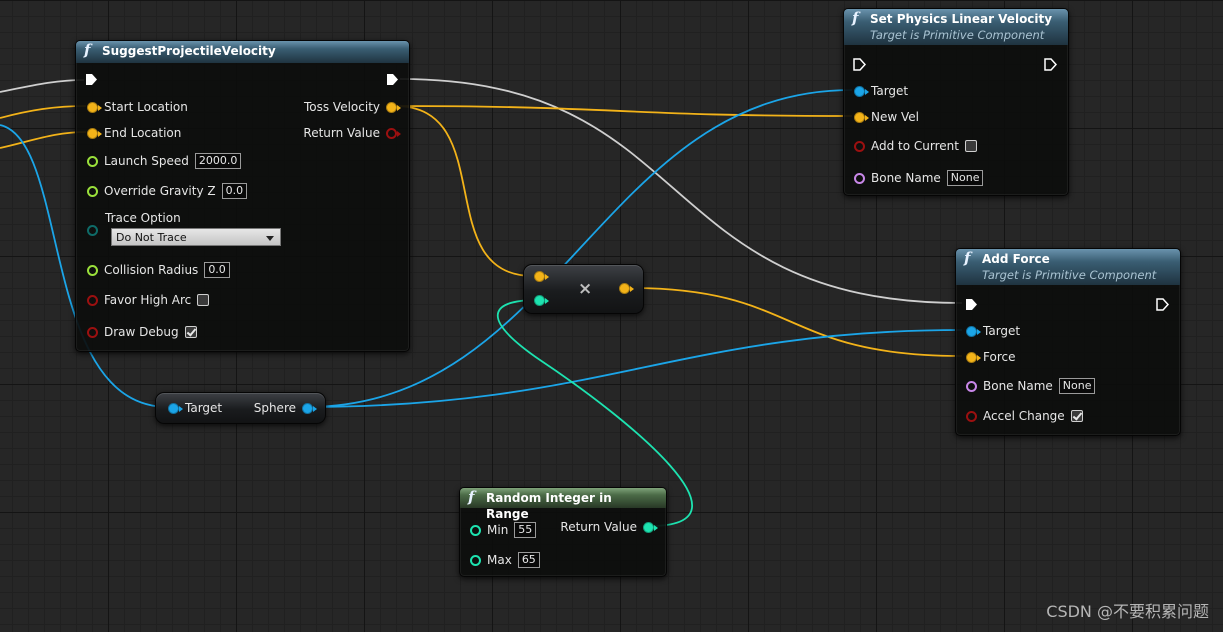 This screenshot has width=1223, height=632. Describe the element at coordinates (498, 530) in the screenshot. I see `pin-label: Min` at that location.